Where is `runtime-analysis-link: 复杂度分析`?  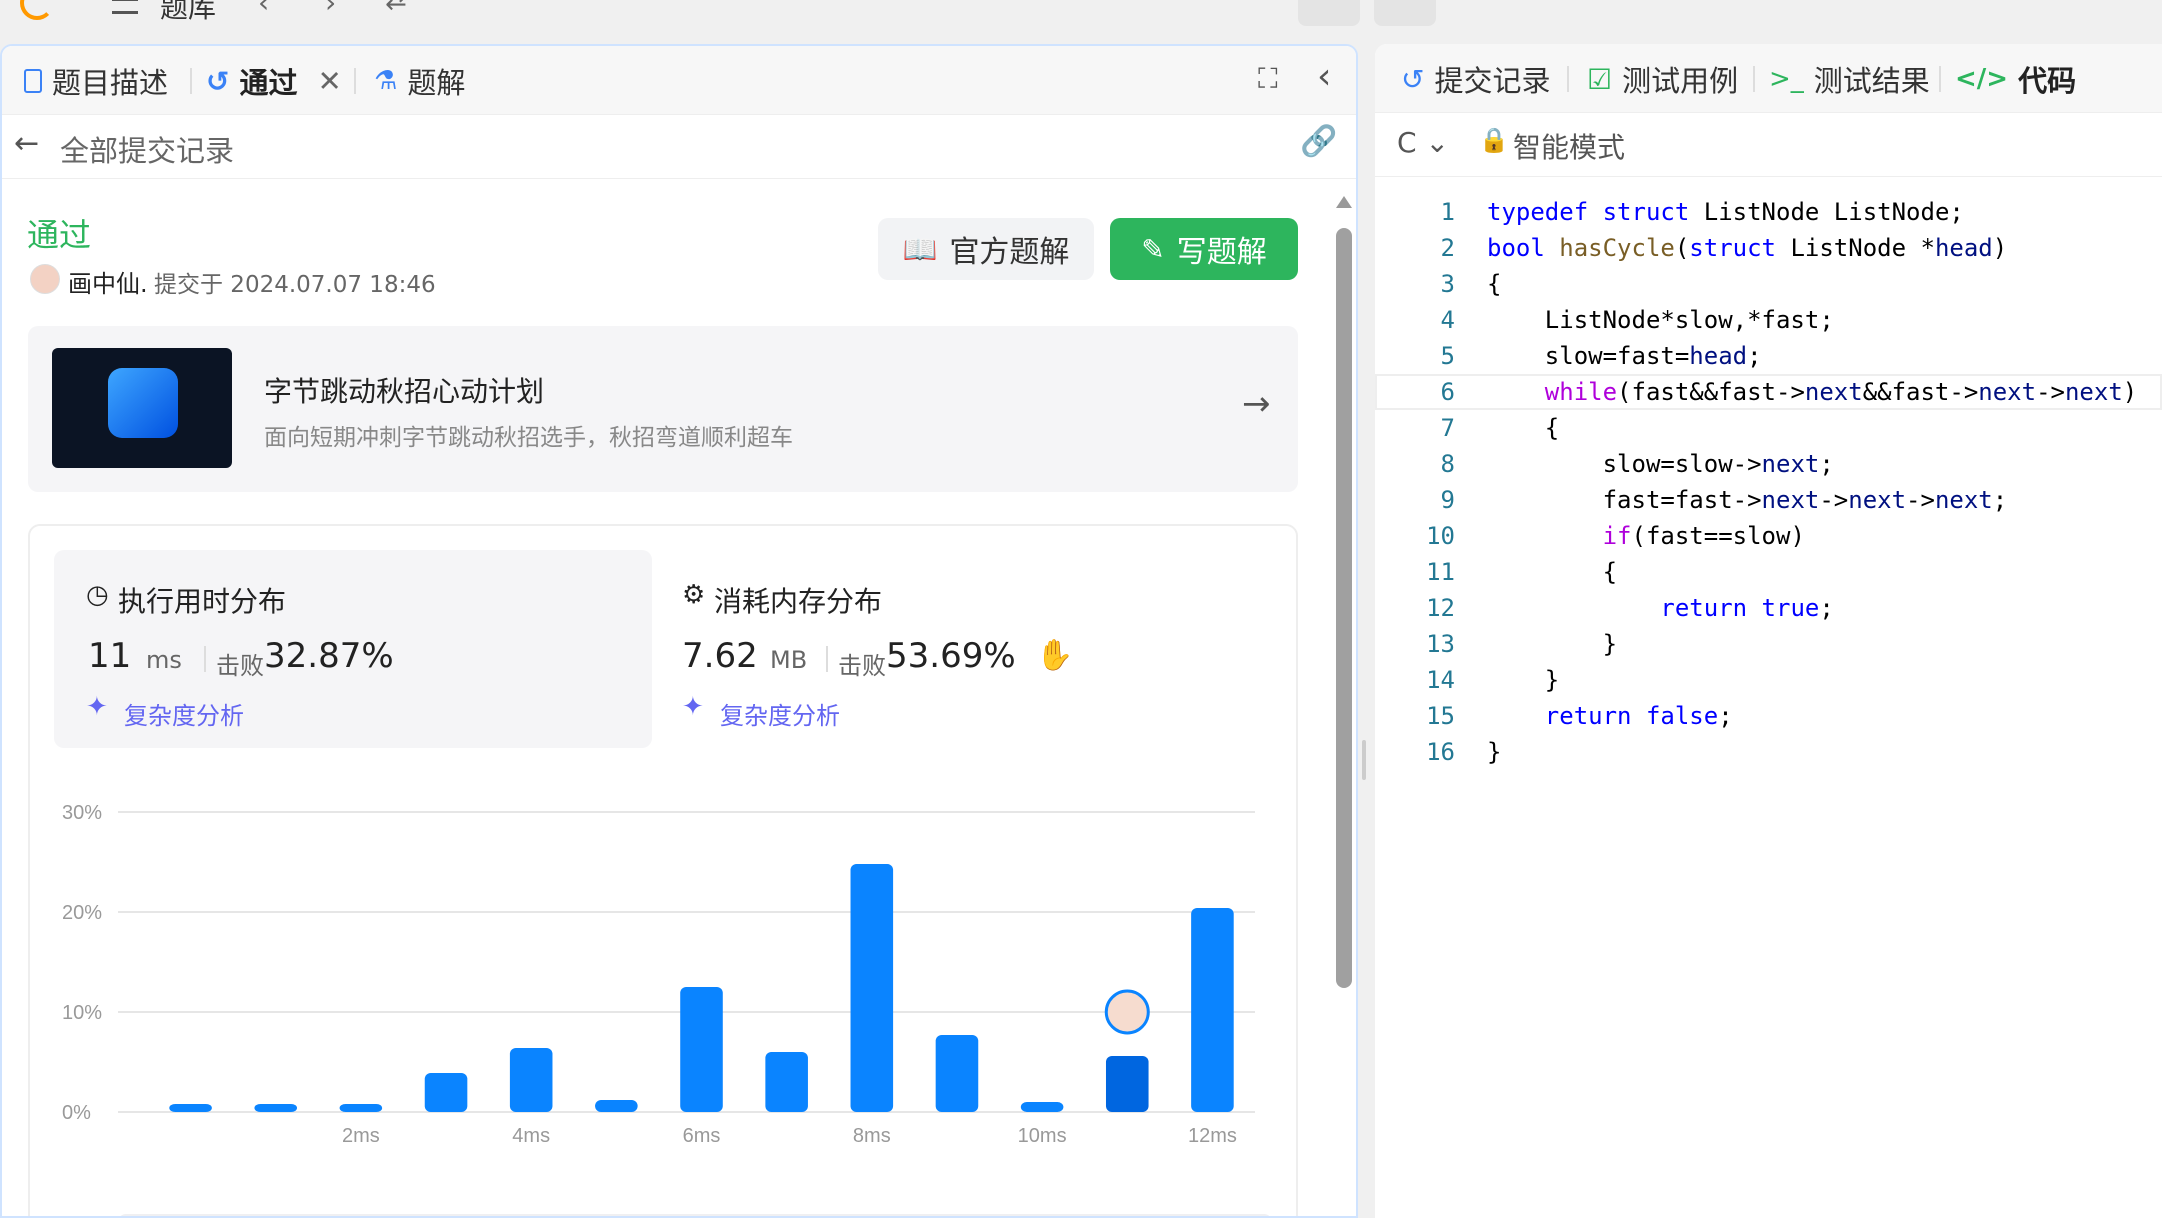
runtime-analysis-link: 复杂度分析 is located at coordinates (184, 713).